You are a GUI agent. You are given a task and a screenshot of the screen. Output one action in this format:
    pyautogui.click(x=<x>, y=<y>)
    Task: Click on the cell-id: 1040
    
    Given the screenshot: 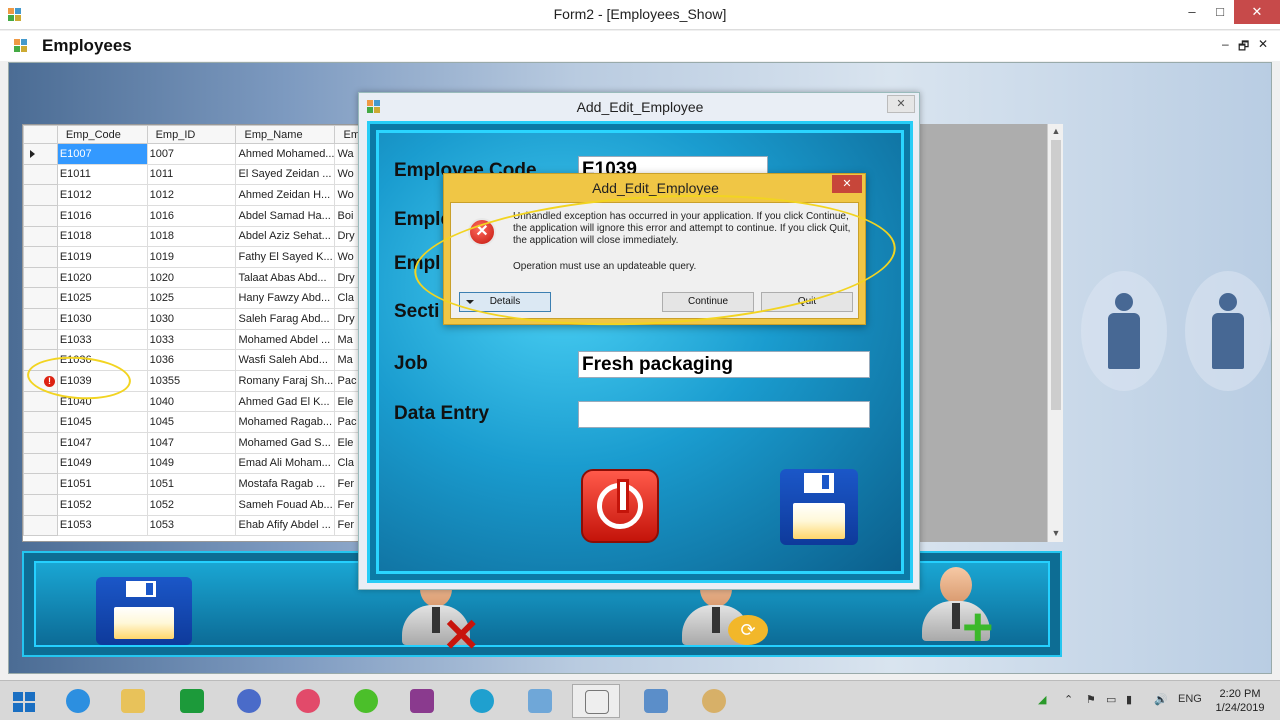 What is the action you would take?
    pyautogui.click(x=191, y=401)
    